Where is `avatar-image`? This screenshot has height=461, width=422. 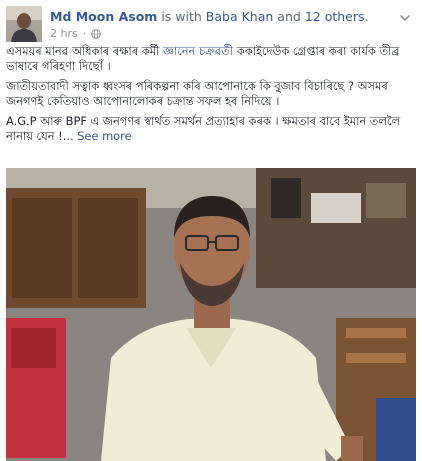
avatar-image is located at coordinates (24, 24).